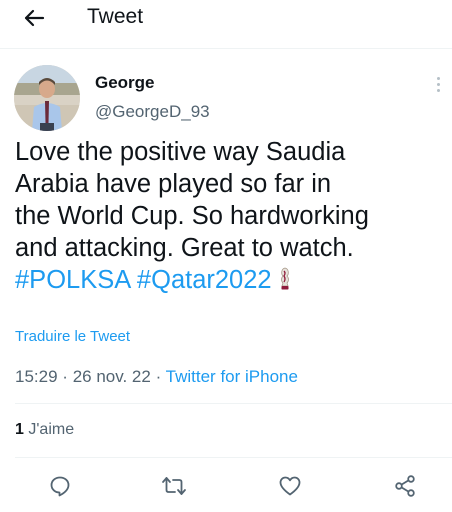 This screenshot has width=452, height=512. Describe the element at coordinates (152, 112) in the screenshot. I see `author-handle: @GeorgeD_93` at that location.